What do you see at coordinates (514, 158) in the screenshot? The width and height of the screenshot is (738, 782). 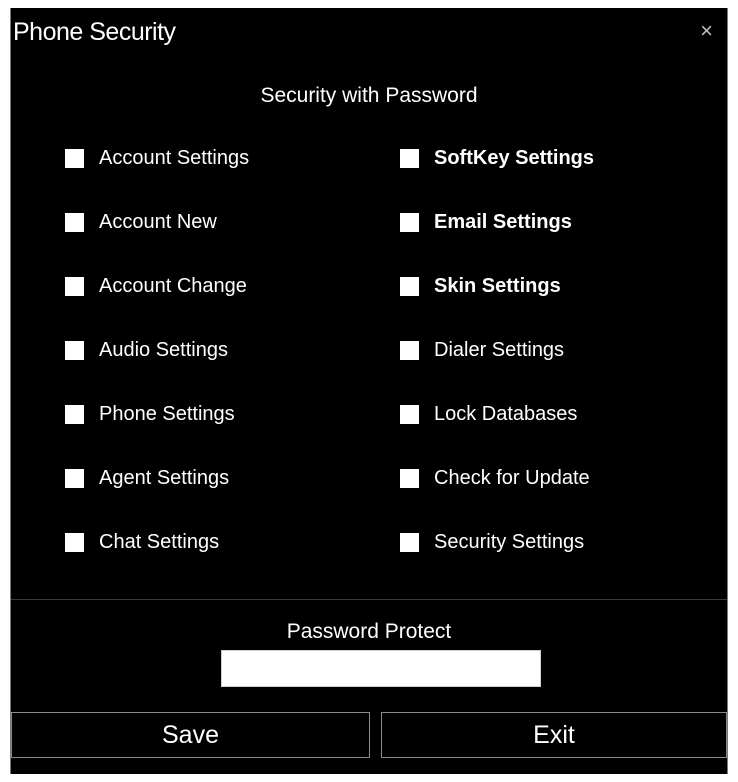 I see `checkbox-label: SoftKey Settings` at bounding box center [514, 158].